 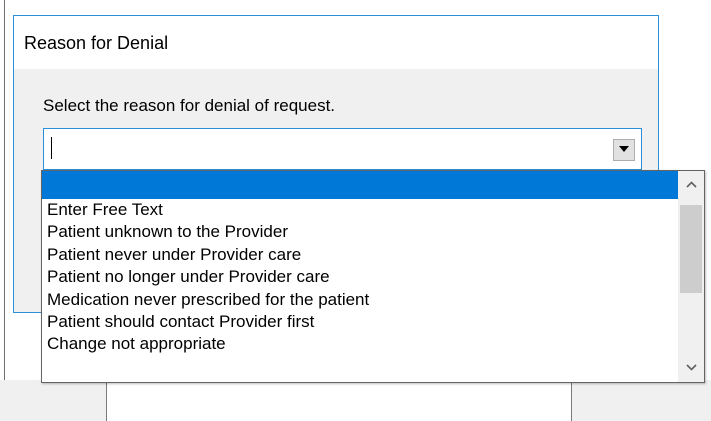 I want to click on dialog-title: Reason for Denial, so click(x=96, y=43).